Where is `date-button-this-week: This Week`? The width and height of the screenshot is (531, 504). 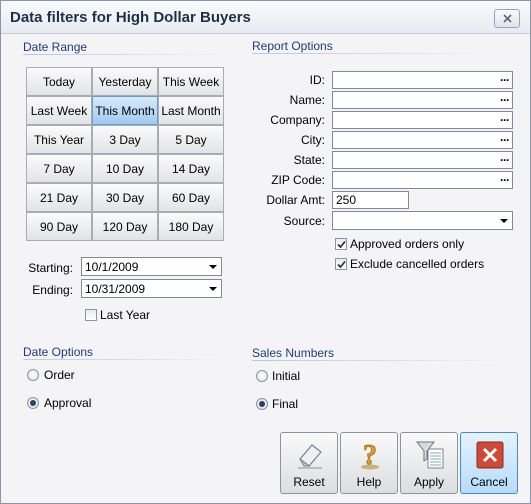
date-button-this-week: This Week is located at coordinates (191, 81).